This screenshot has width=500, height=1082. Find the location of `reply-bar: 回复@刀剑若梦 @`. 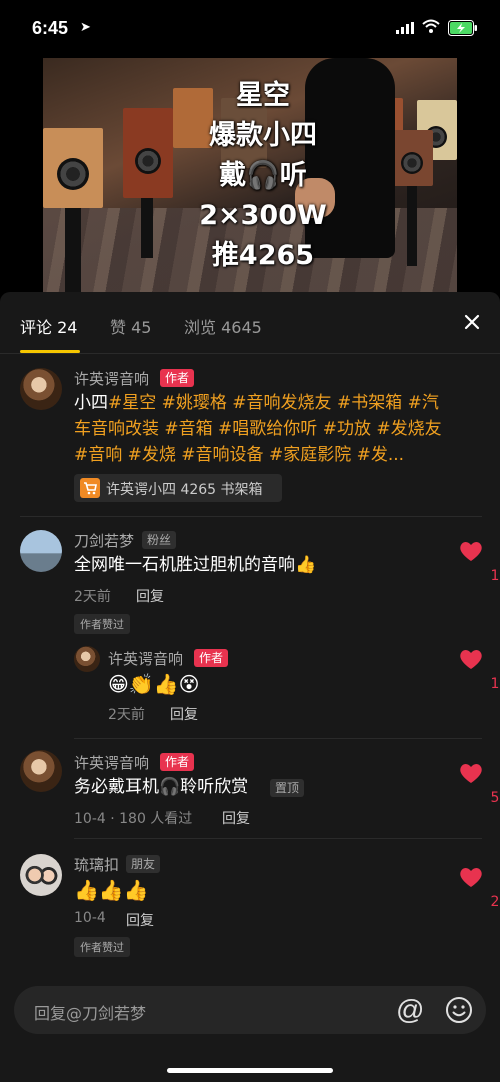

reply-bar: 回复@刀剑若梦 @ is located at coordinates (250, 1029).